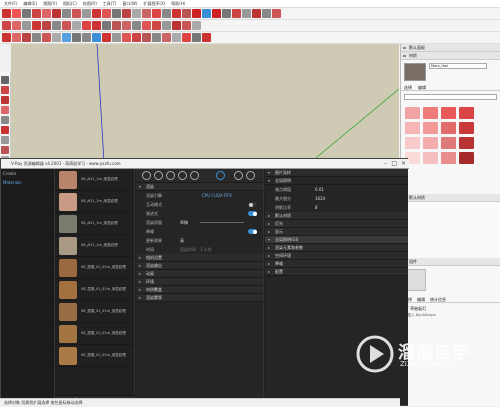 This screenshot has width=500, height=407. What do you see at coordinates (250, 175) in the screenshot?
I see `frame-buffer-icon` at bounding box center [250, 175].